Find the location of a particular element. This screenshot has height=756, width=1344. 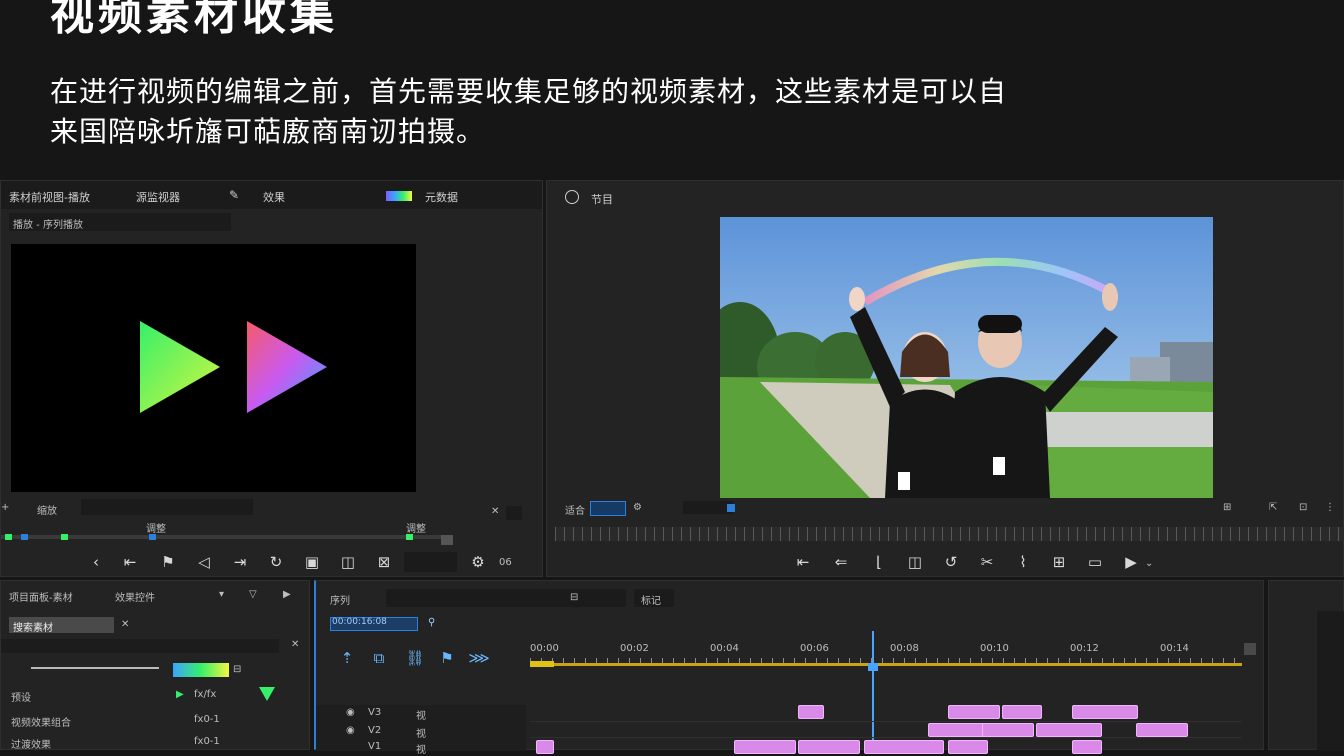

bookmark-icon: ⚑ is located at coordinates (168, 562).